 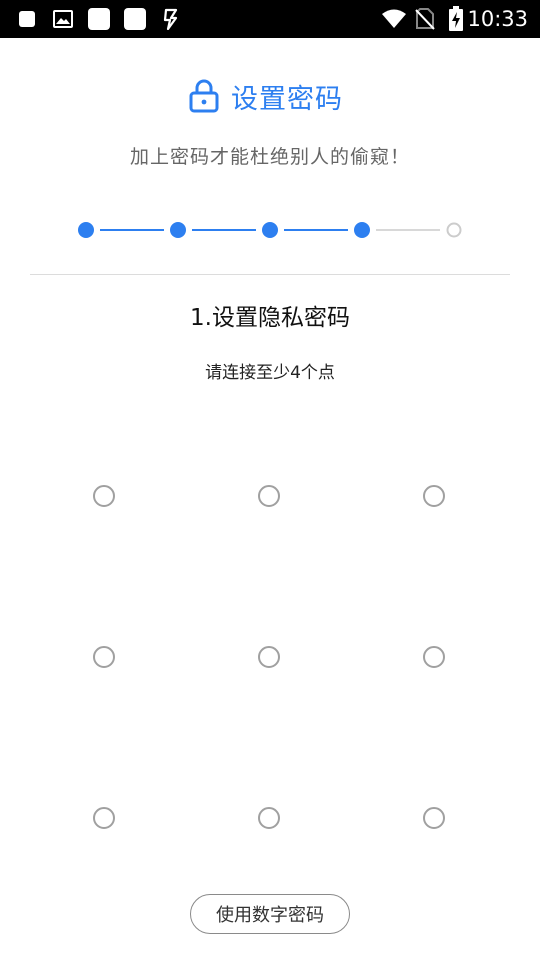 I want to click on status-time: 10:33, so click(x=497, y=19).